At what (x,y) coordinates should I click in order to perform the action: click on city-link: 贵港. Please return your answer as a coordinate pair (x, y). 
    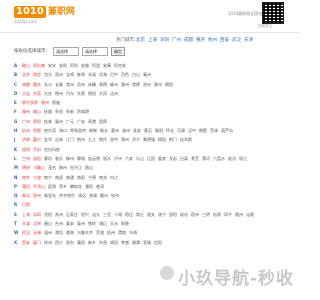
    Looking at the image, I should click on (92, 122).